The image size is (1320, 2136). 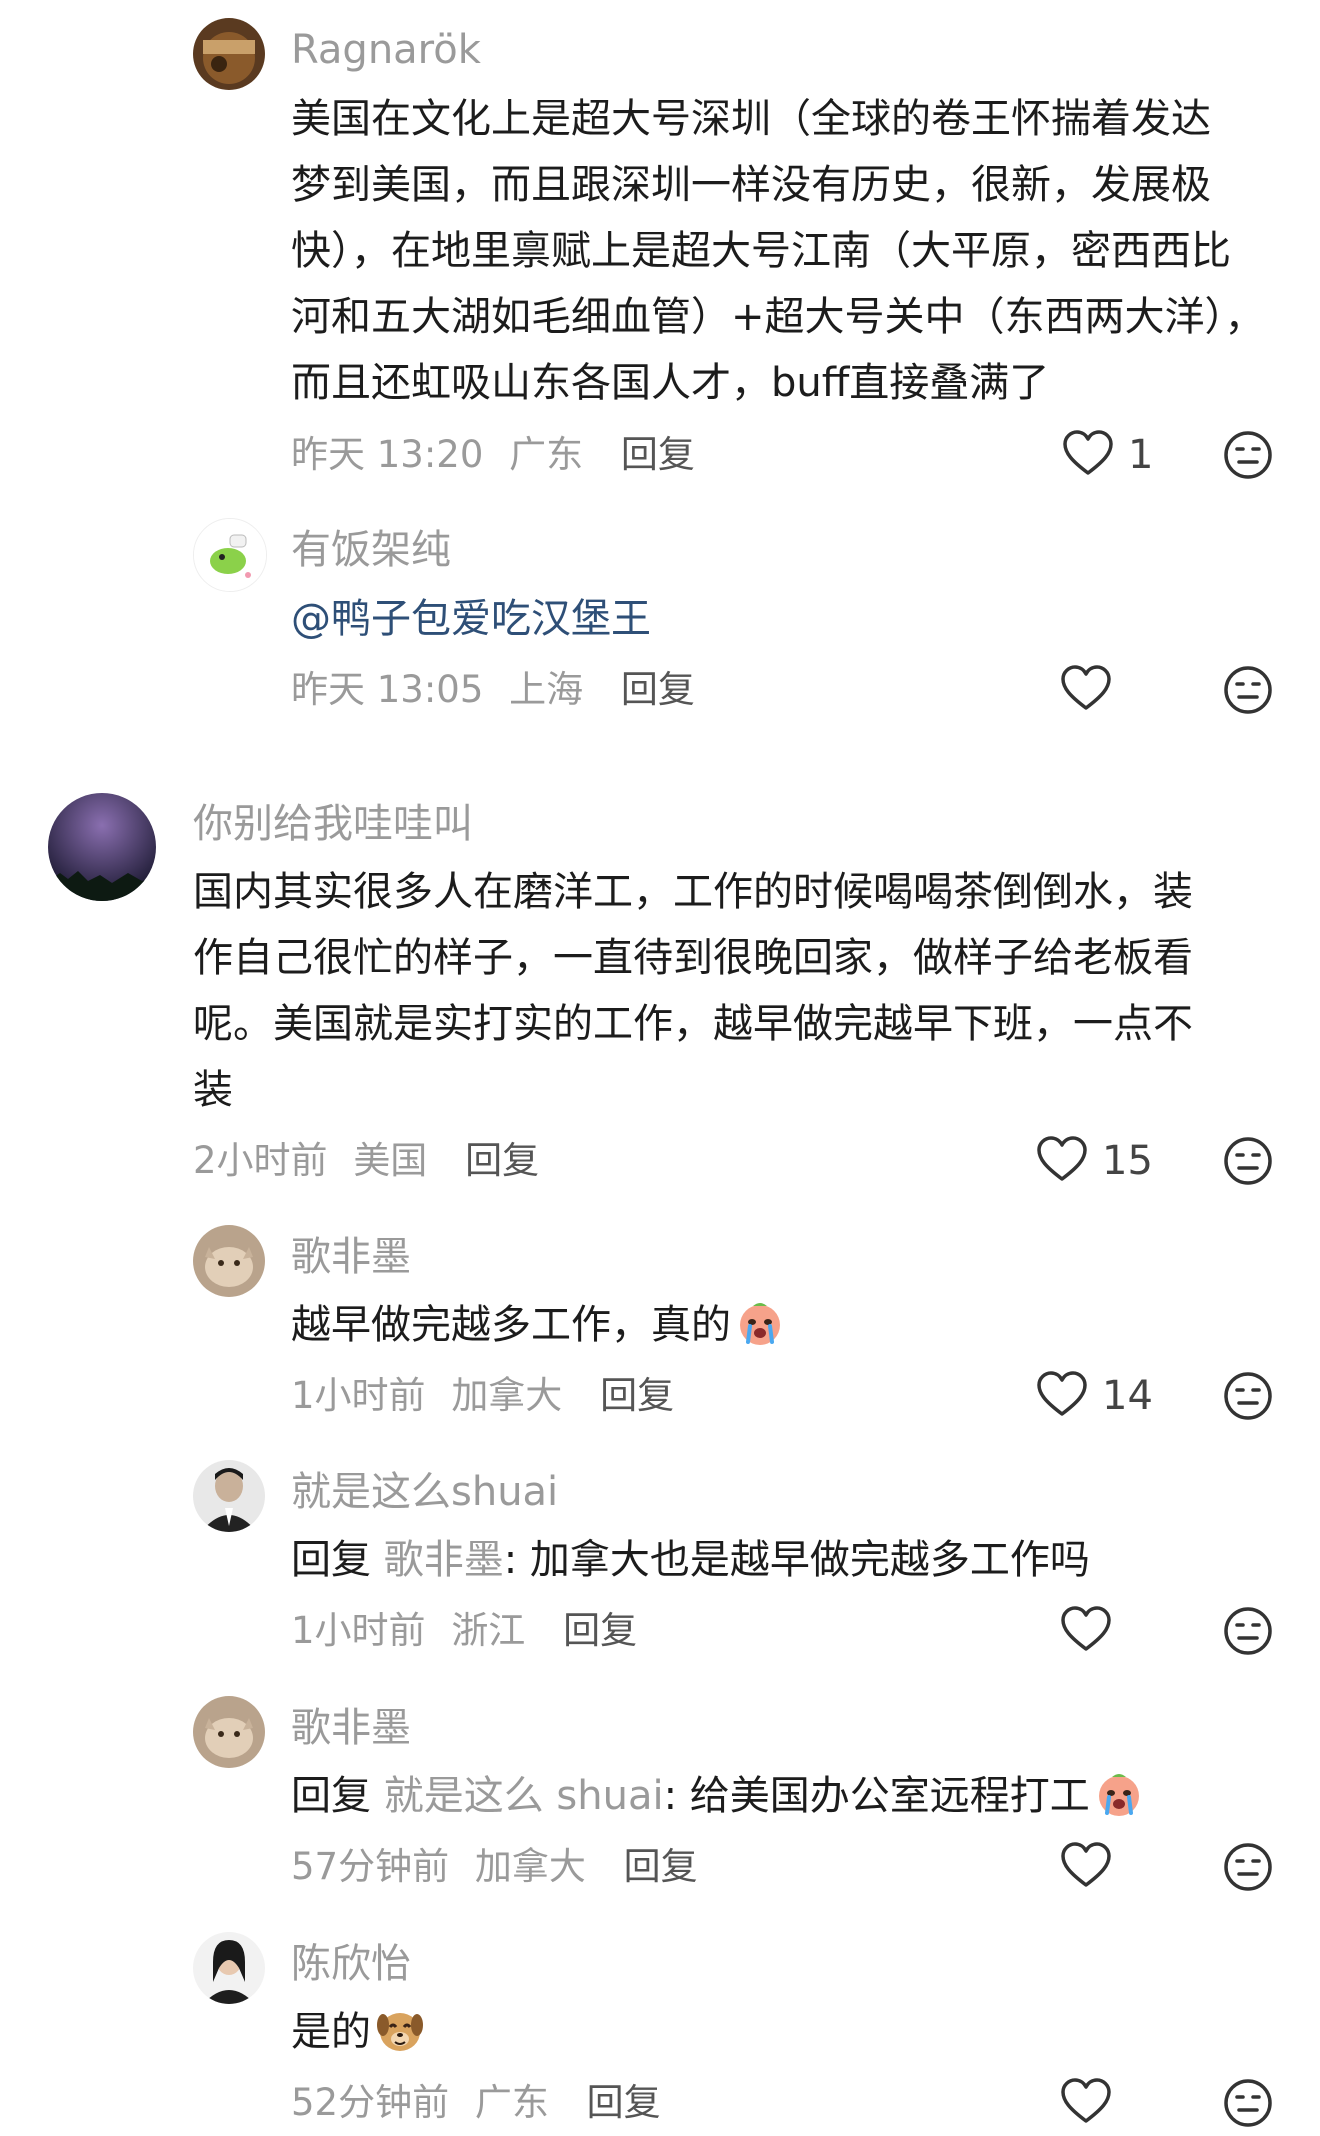 What do you see at coordinates (1094, 1396) in the screenshot?
I see `like-button: 14` at bounding box center [1094, 1396].